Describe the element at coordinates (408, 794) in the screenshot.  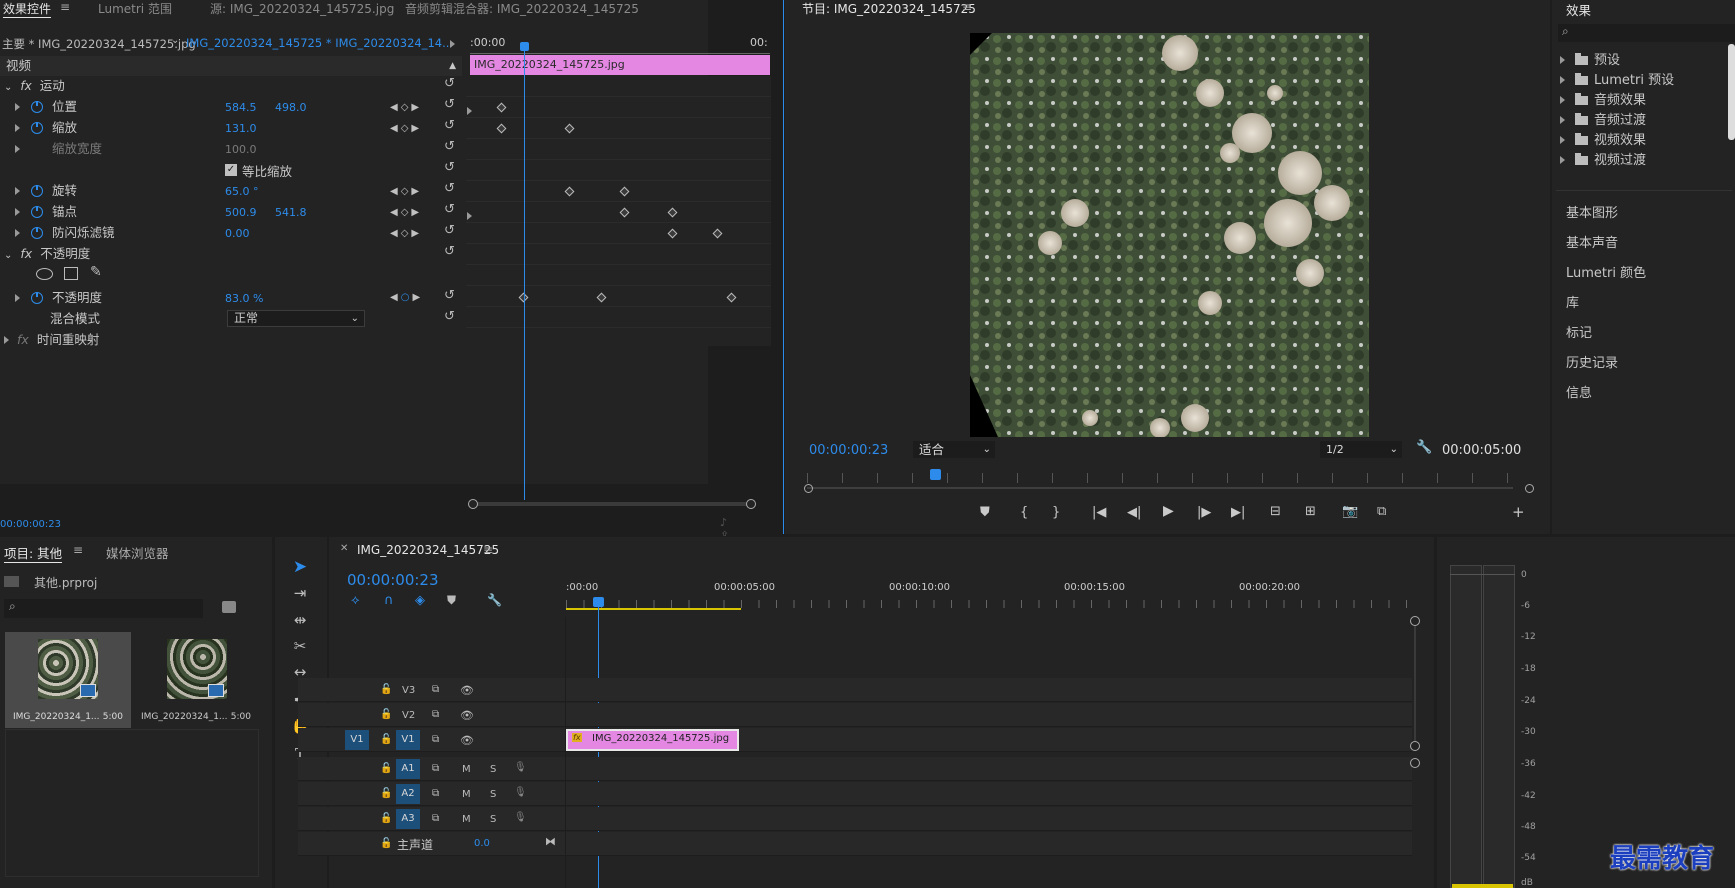
I see `track-target-a2: A2` at that location.